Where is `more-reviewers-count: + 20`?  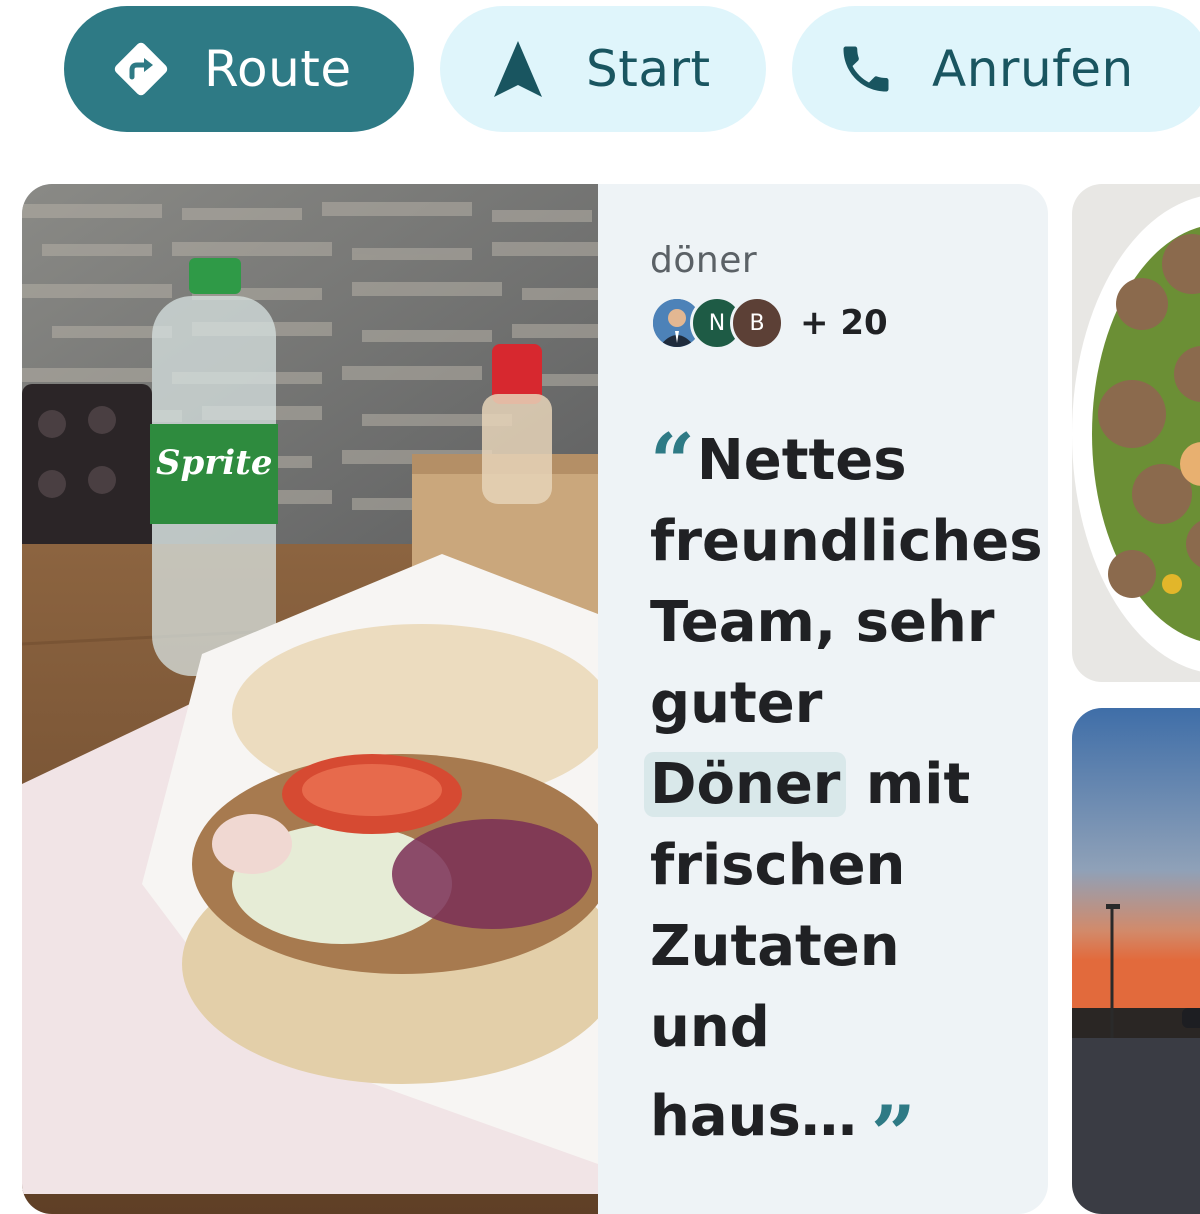 more-reviewers-count: + 20 is located at coordinates (844, 323).